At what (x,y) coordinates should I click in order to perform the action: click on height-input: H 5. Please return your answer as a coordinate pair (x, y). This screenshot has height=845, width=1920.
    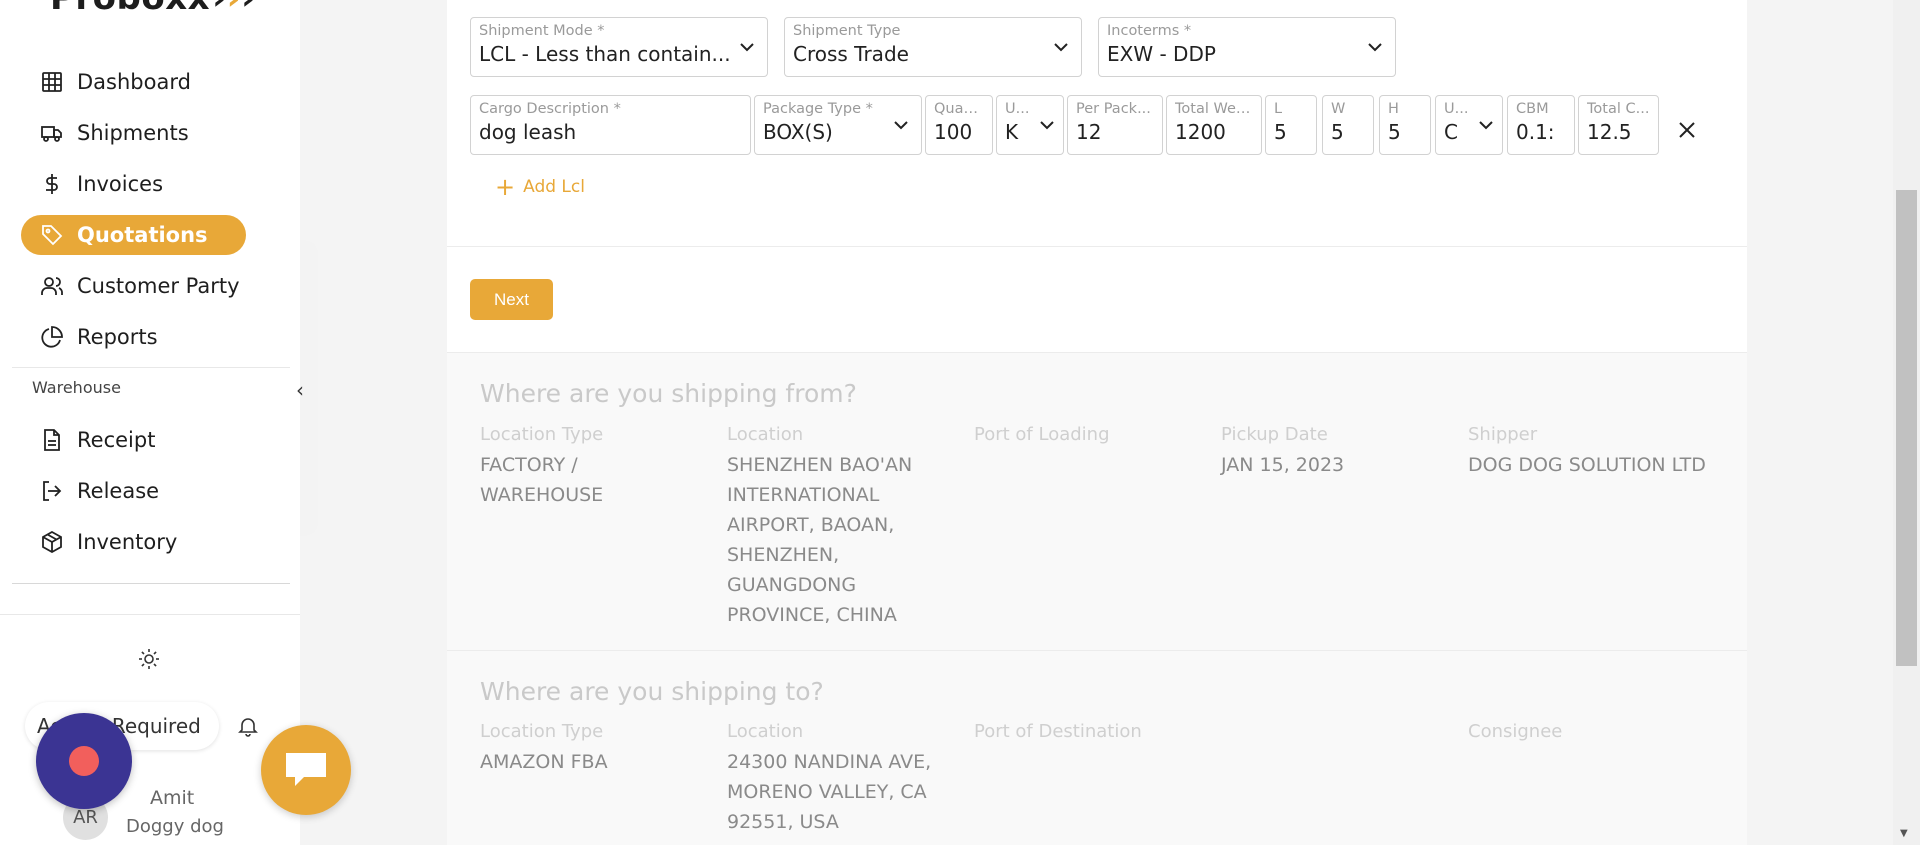
    Looking at the image, I should click on (1405, 125).